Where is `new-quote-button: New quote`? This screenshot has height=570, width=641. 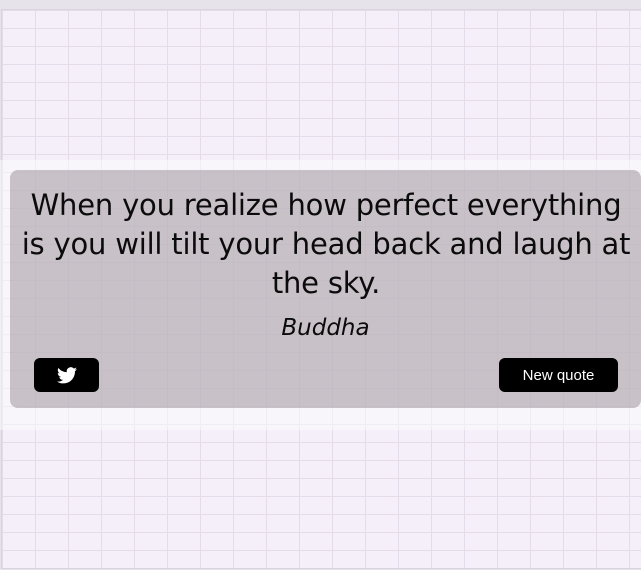
new-quote-button: New quote is located at coordinates (558, 375).